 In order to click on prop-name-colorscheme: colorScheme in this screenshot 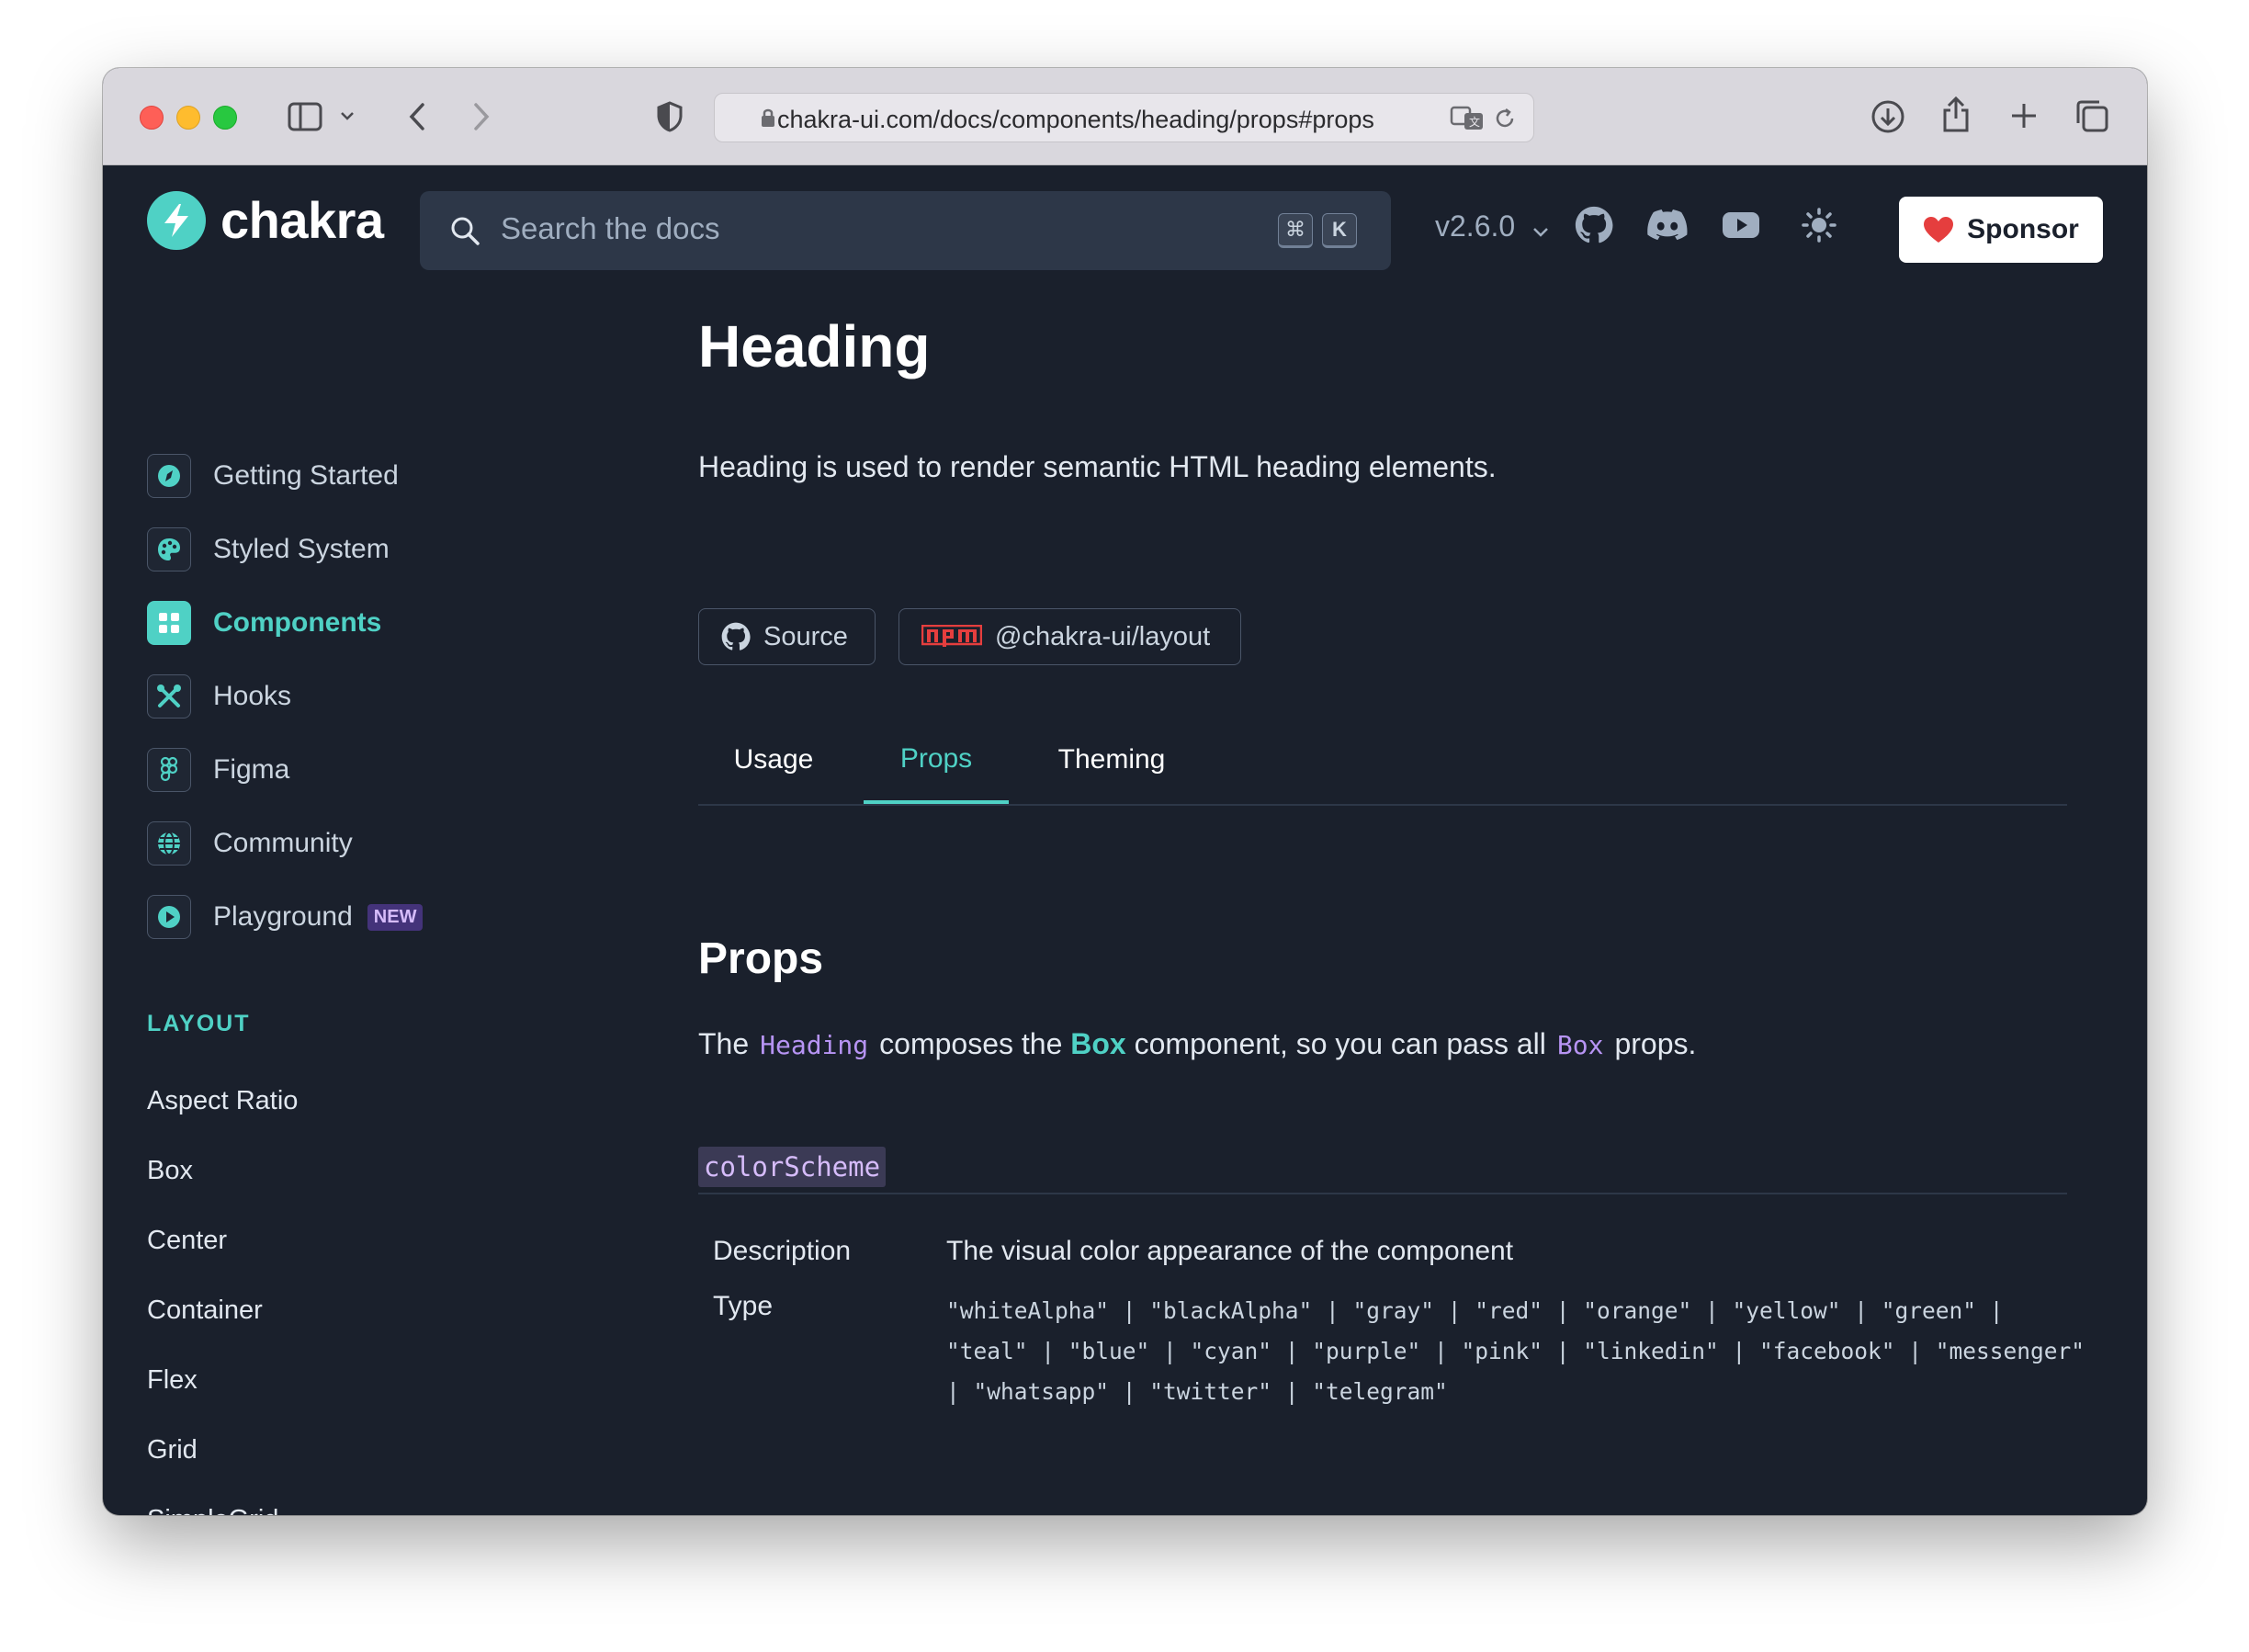, I will do `click(792, 1167)`.